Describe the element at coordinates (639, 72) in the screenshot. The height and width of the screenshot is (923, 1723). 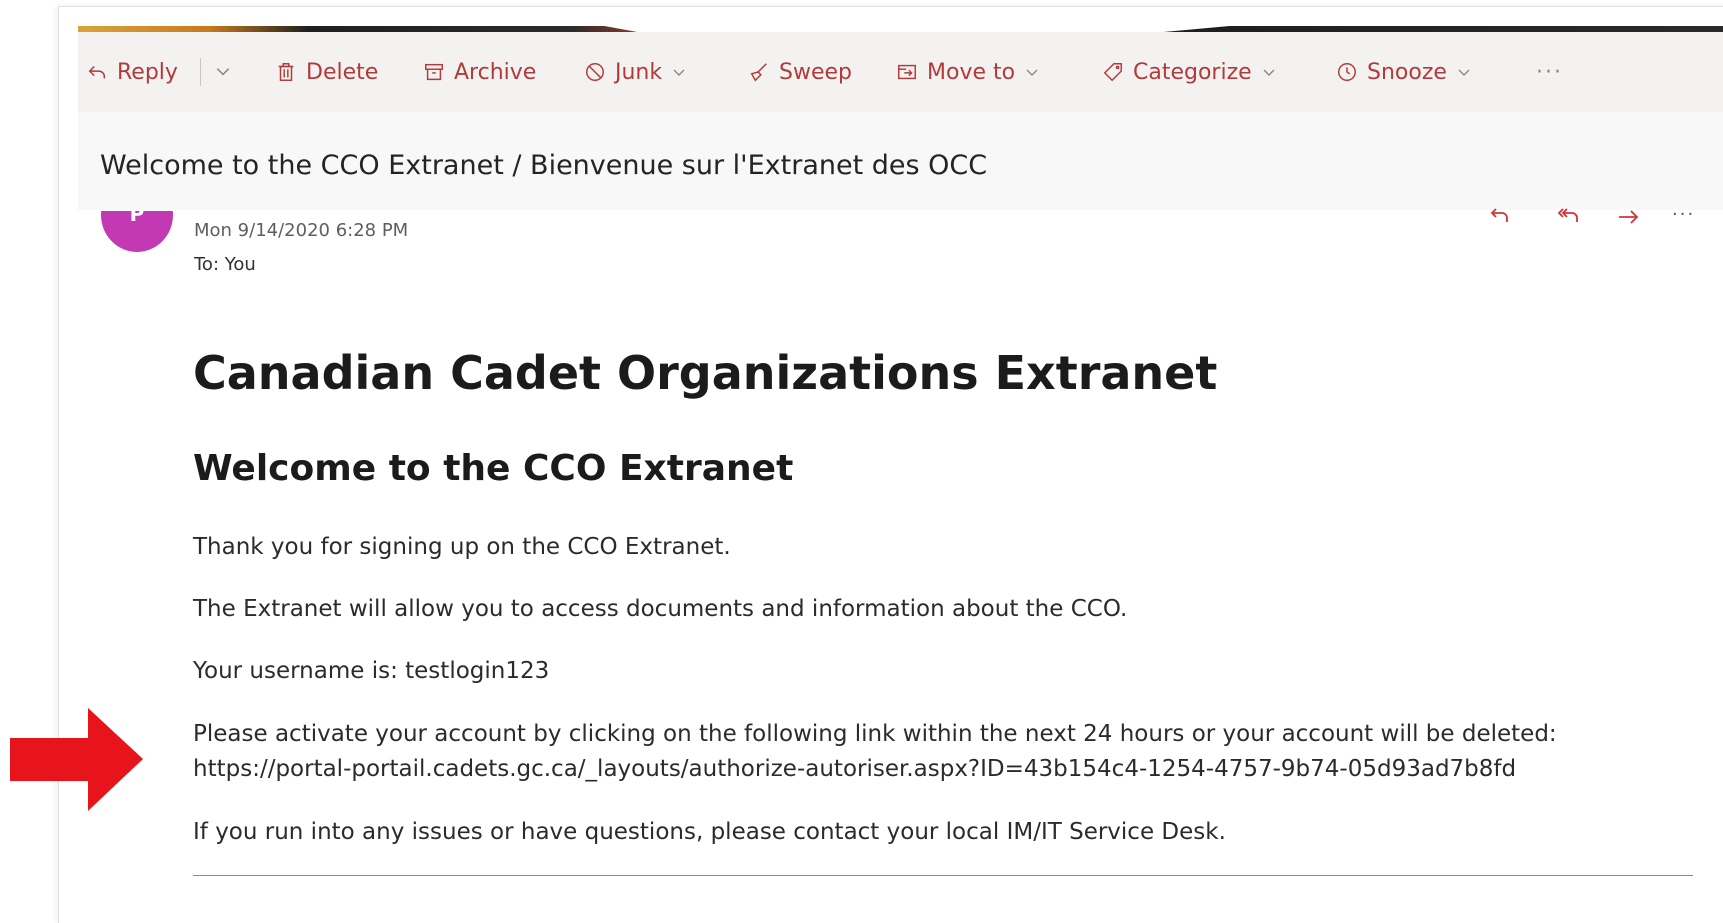
I see `junk-label: Junk` at that location.